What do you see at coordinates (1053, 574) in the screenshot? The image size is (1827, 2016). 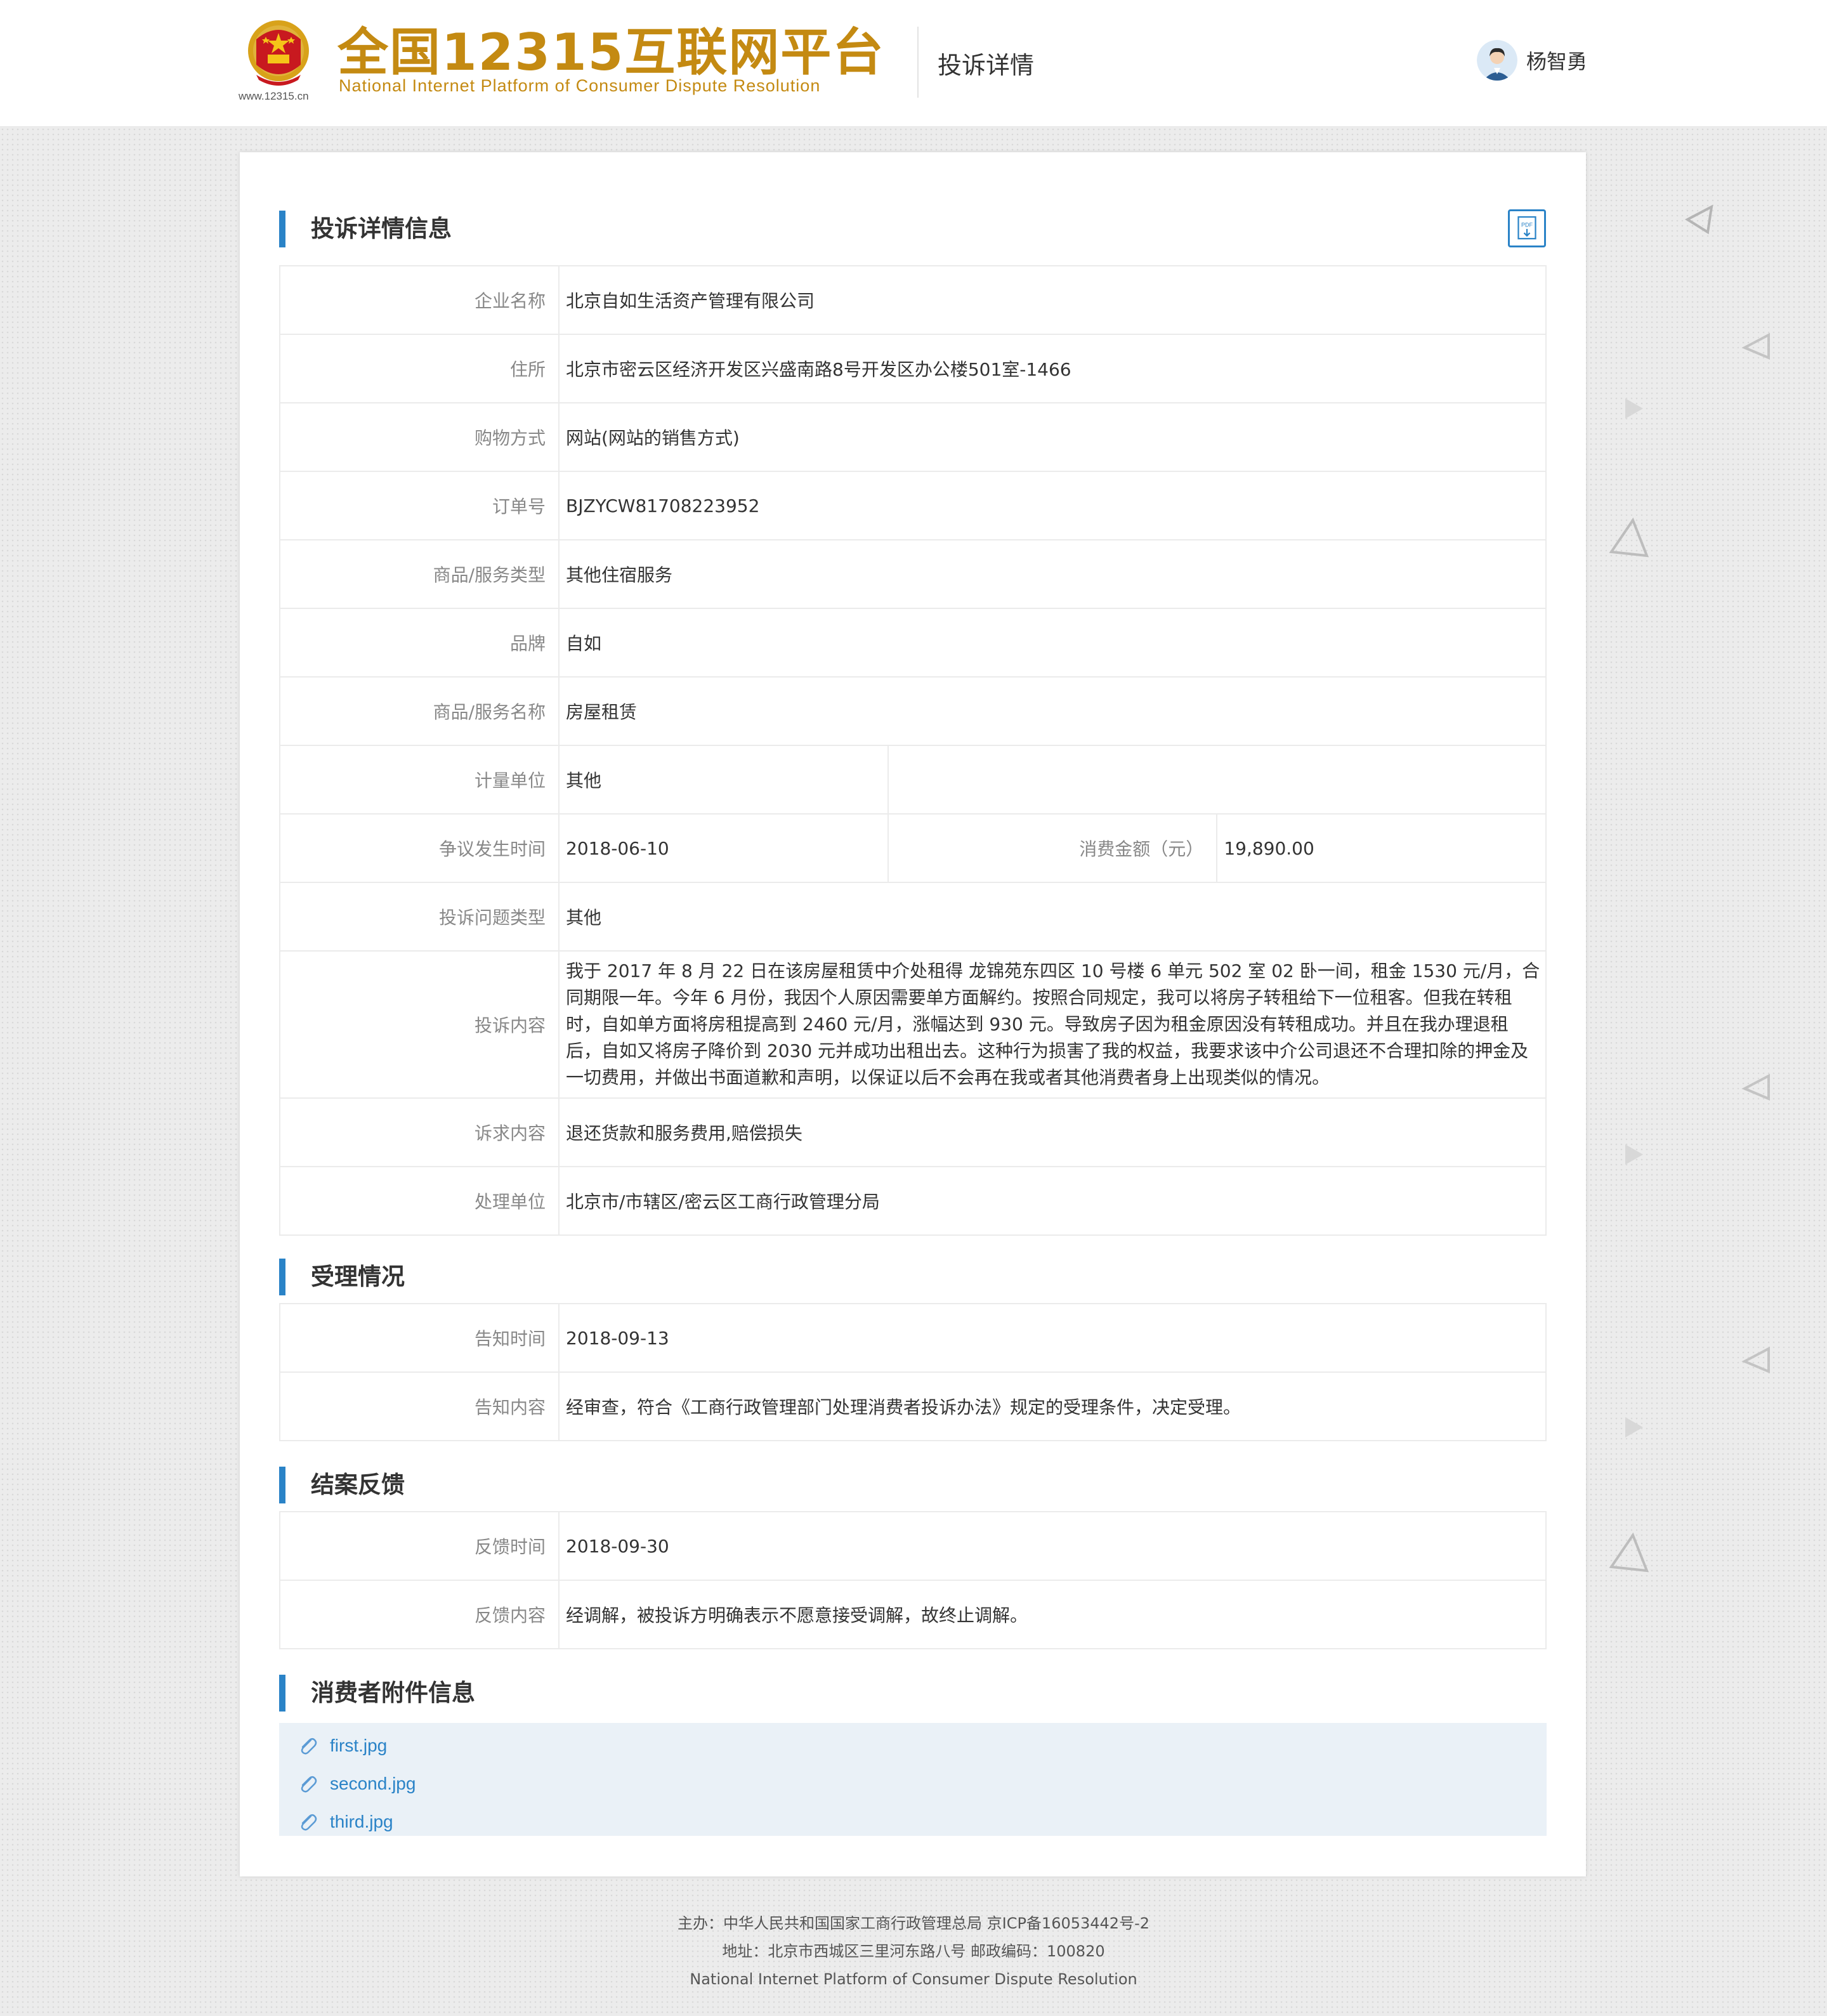 I see `goods-type-value: 其他住宿服务` at bounding box center [1053, 574].